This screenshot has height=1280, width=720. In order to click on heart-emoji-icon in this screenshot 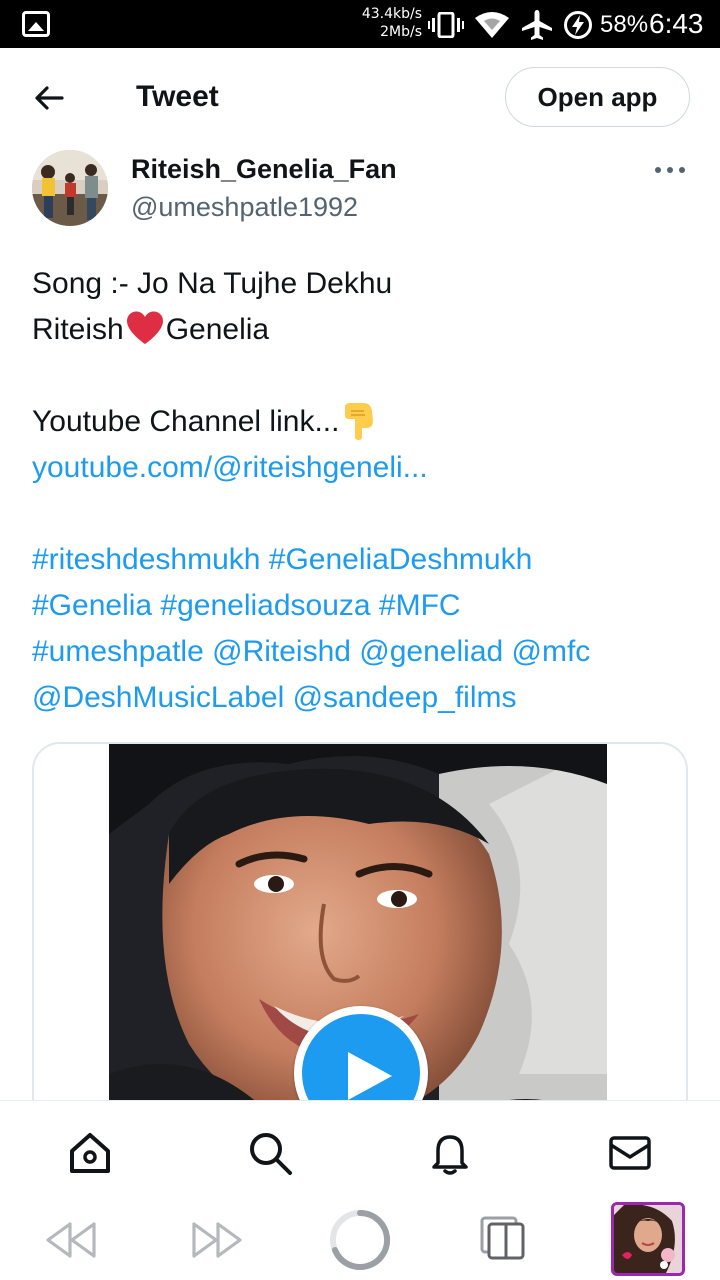, I will do `click(144, 327)`.